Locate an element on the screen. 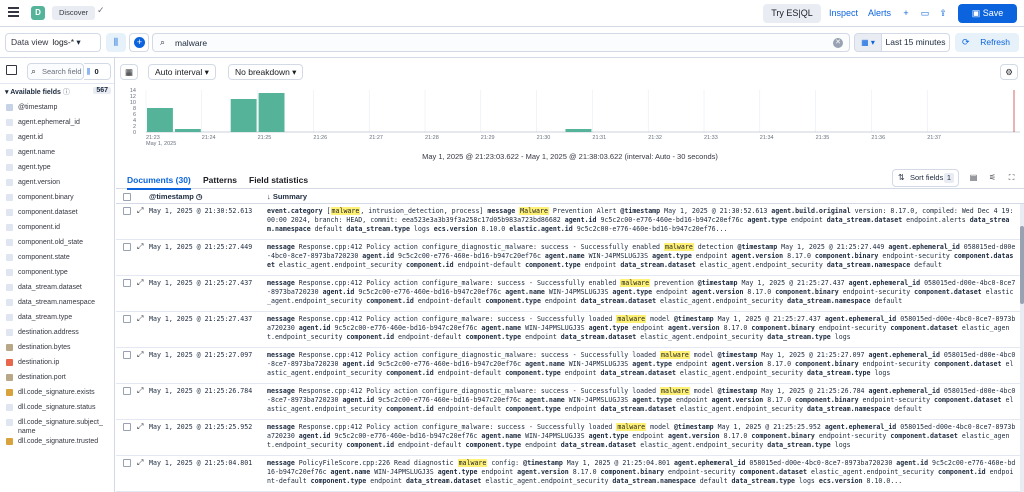  tab-patterns: Patterns is located at coordinates (220, 180).